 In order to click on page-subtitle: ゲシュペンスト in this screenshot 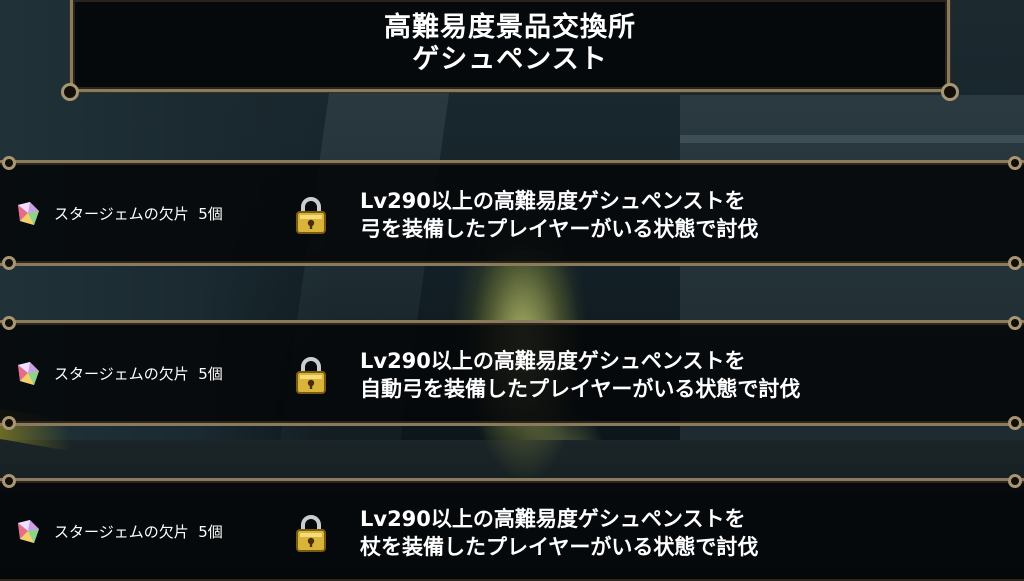, I will do `click(510, 59)`.